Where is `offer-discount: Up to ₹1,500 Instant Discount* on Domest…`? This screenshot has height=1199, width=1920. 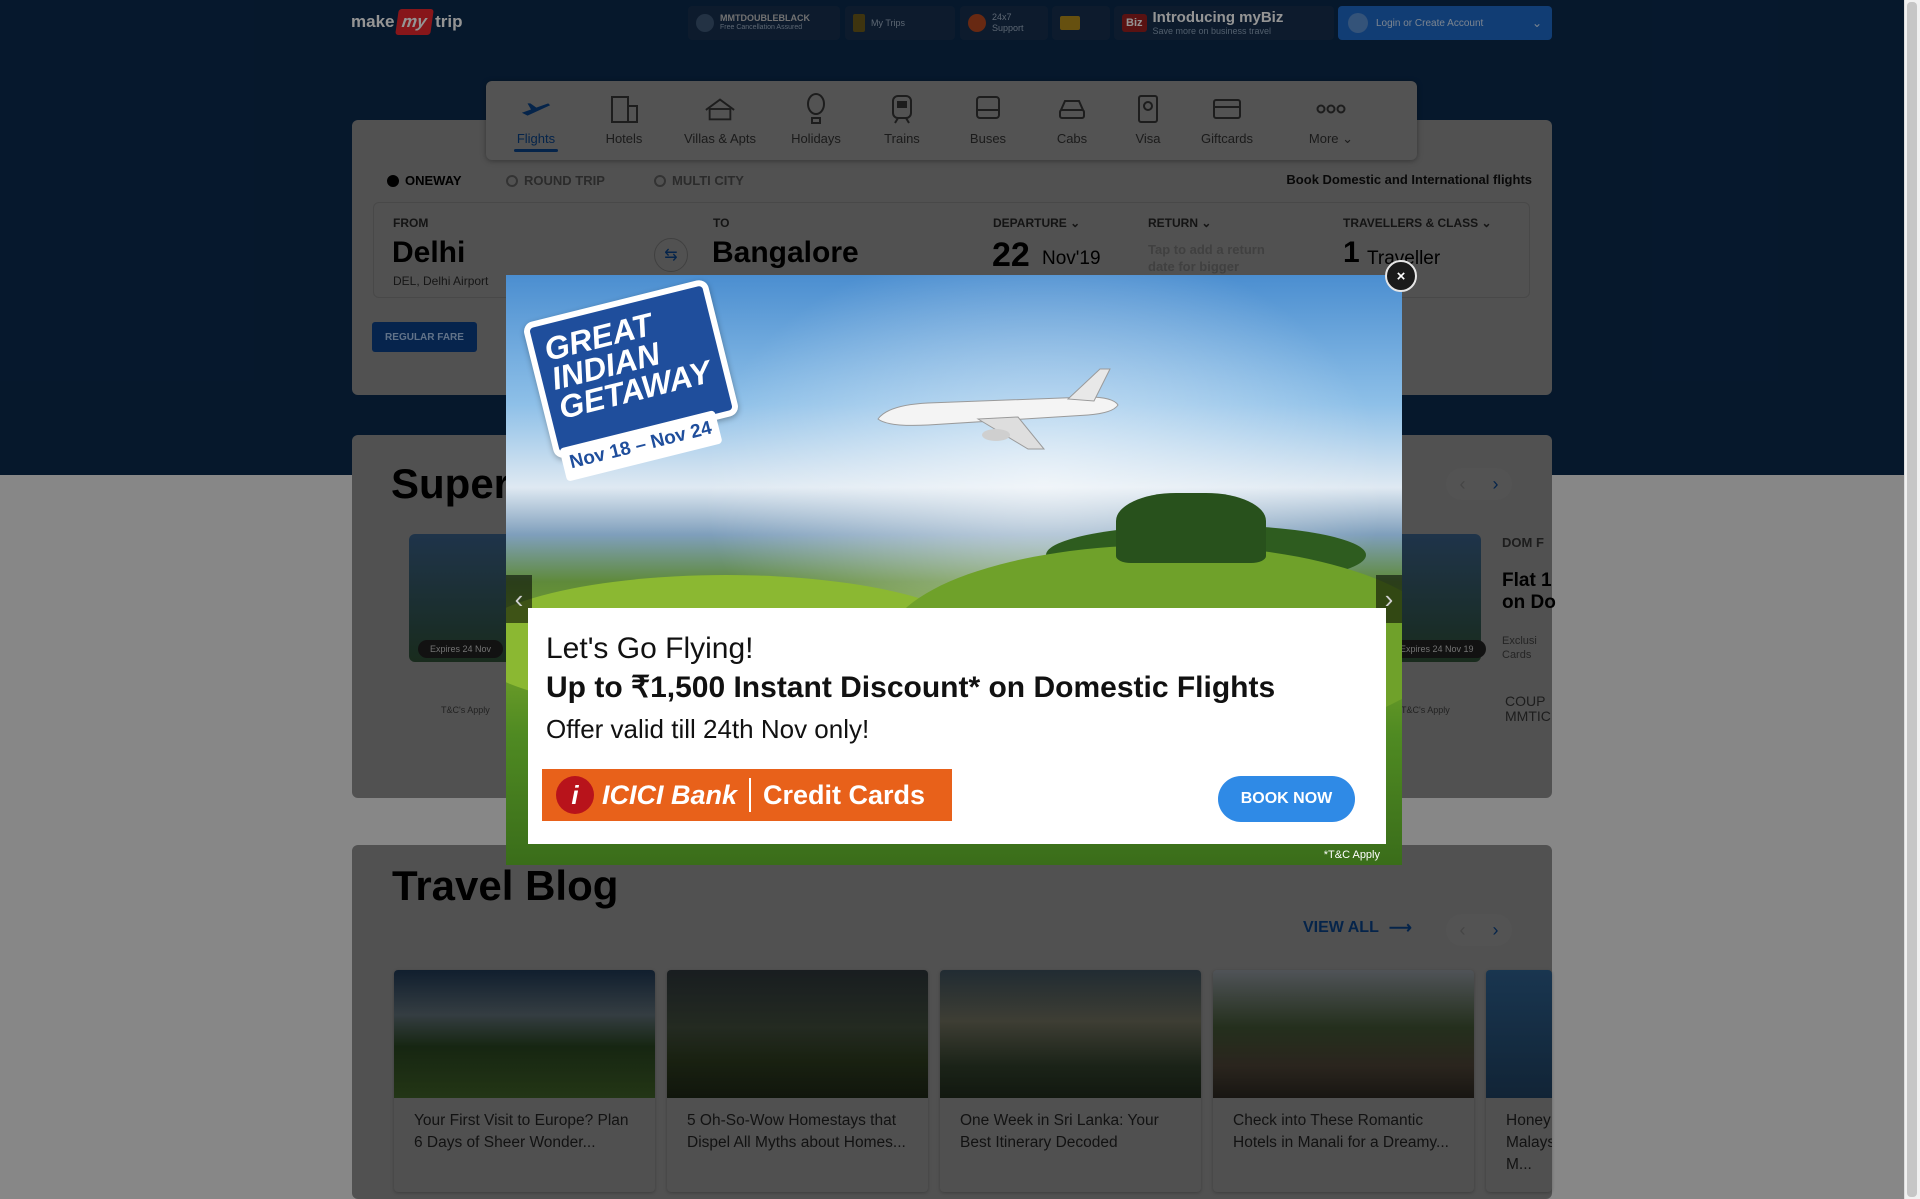 offer-discount: Up to ₹1,500 Instant Discount* on Domest… is located at coordinates (911, 687).